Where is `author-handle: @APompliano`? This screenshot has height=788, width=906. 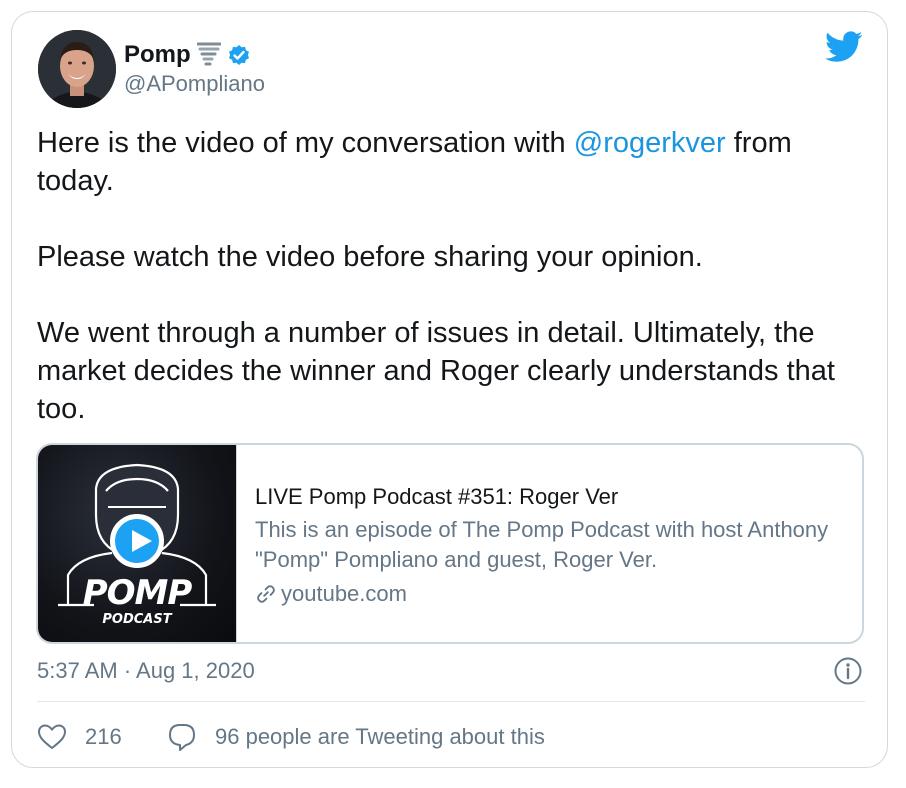 author-handle: @APompliano is located at coordinates (194, 84).